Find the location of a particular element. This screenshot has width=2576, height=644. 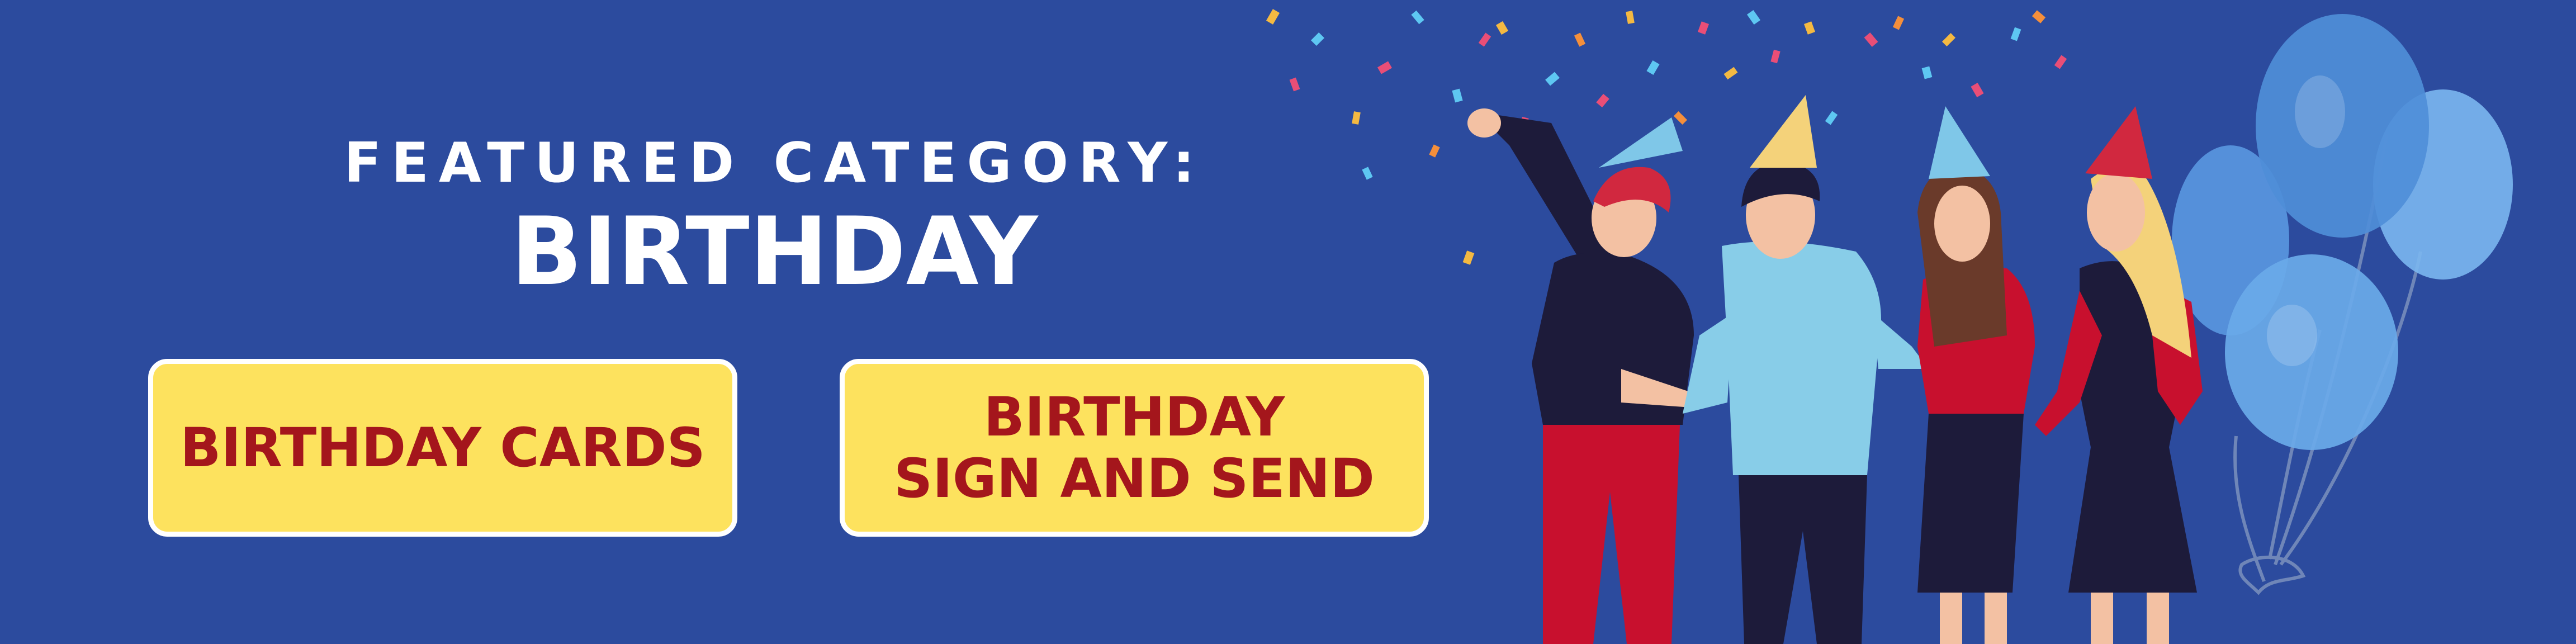

person-blue-shirt is located at coordinates (1806, 369).